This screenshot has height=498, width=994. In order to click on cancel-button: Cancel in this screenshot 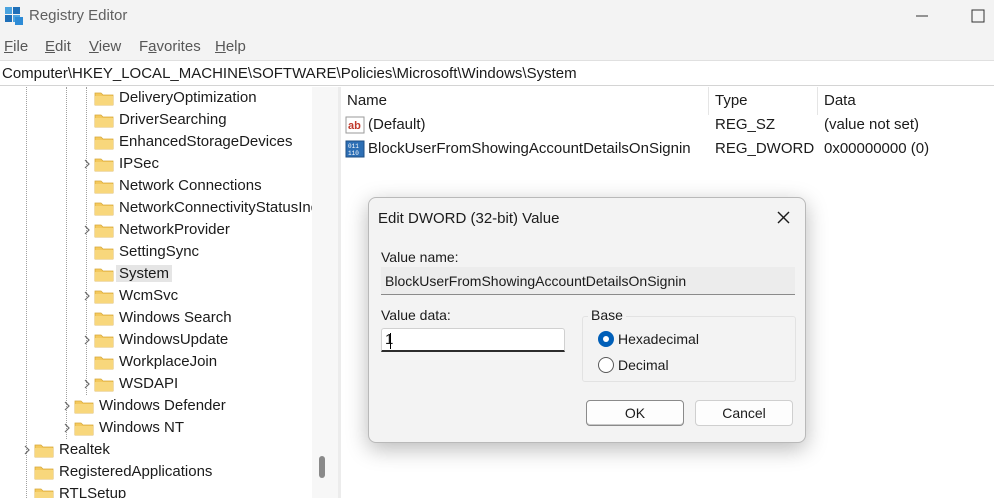, I will do `click(744, 413)`.